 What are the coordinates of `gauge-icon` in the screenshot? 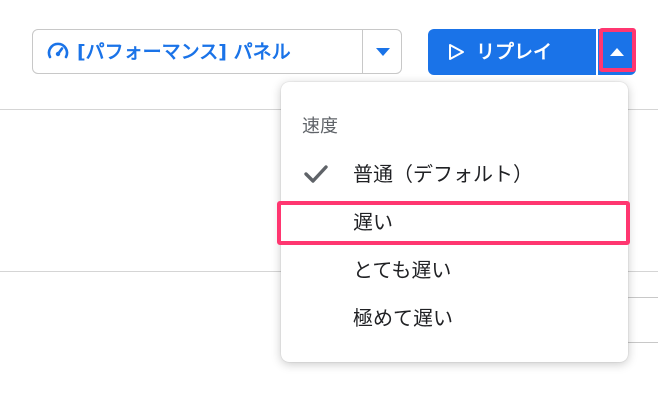 It's located at (58, 50).